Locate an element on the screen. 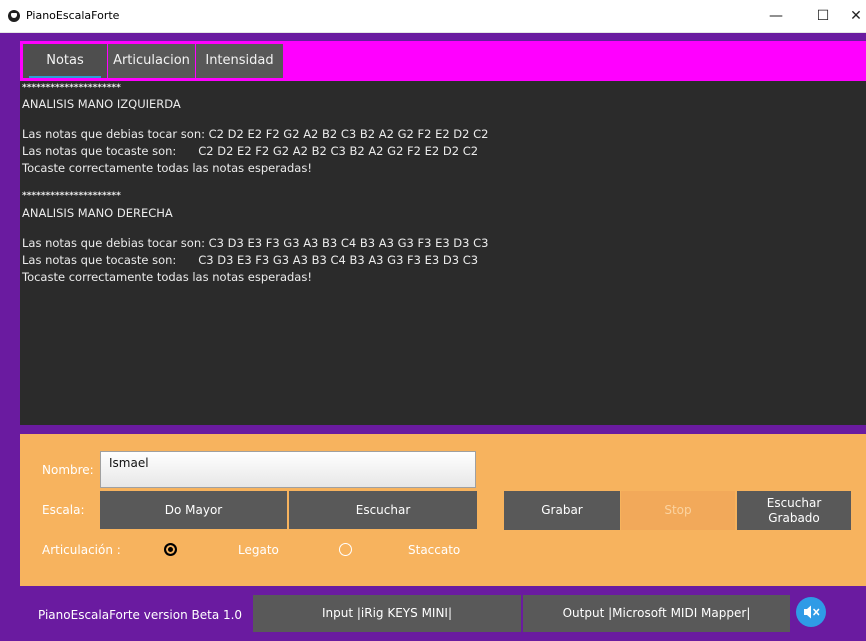 This screenshot has height=641, width=866. title-bar: PianoEscalaForte — ☐ ✕ is located at coordinates (433, 16).